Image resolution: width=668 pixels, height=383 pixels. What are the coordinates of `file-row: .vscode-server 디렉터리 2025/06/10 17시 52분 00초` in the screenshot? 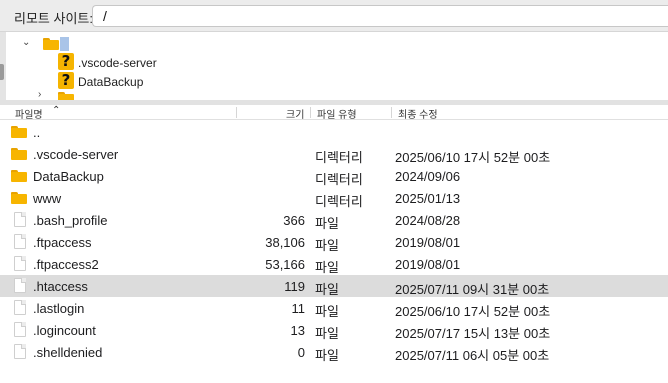 It's located at (334, 154).